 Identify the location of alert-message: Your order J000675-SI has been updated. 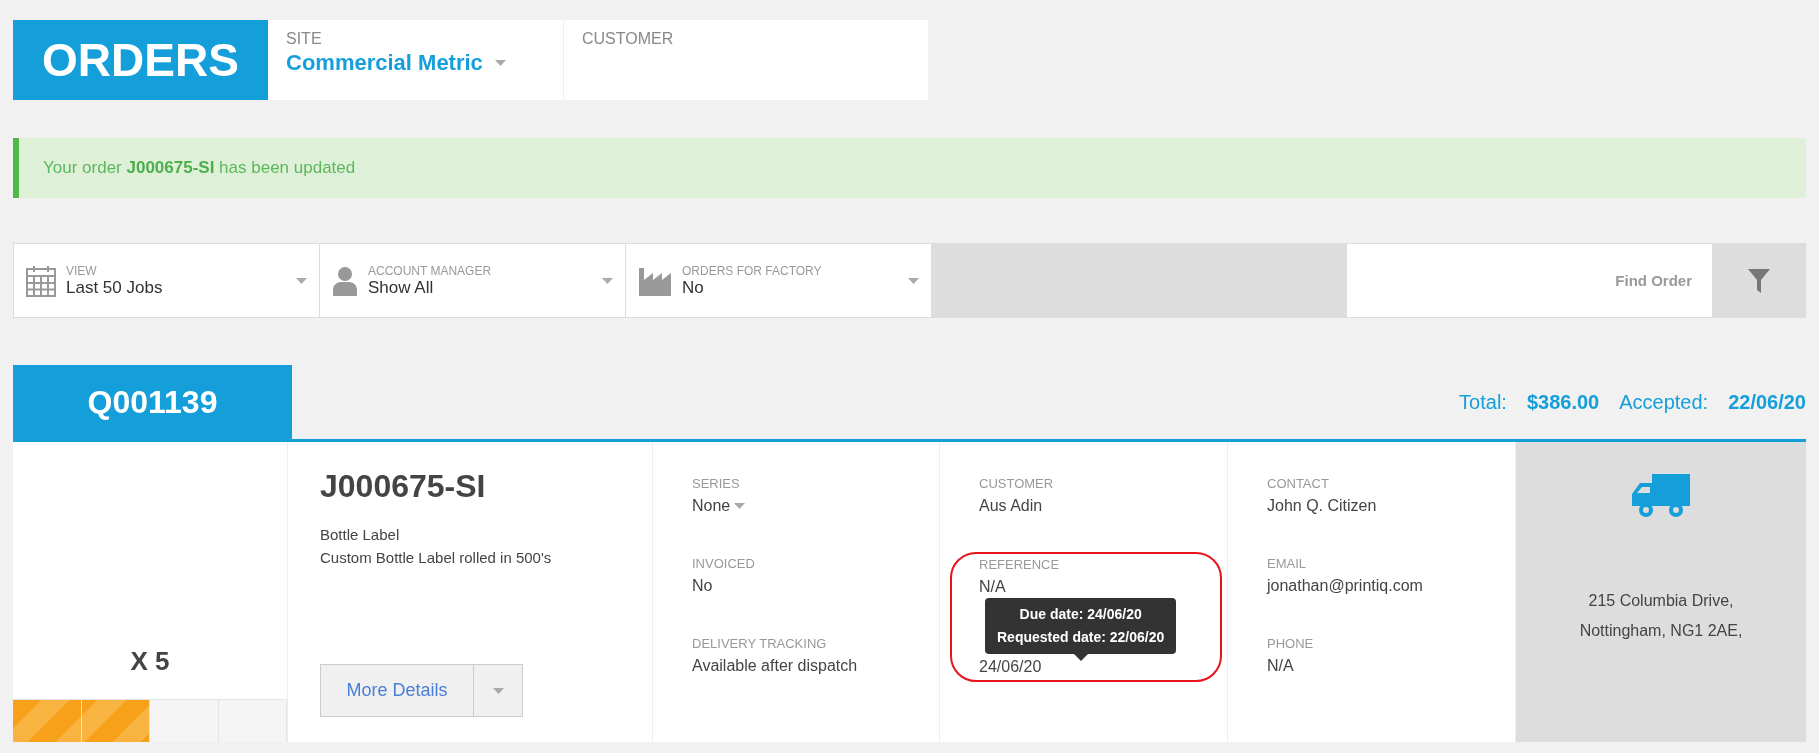
(199, 168).